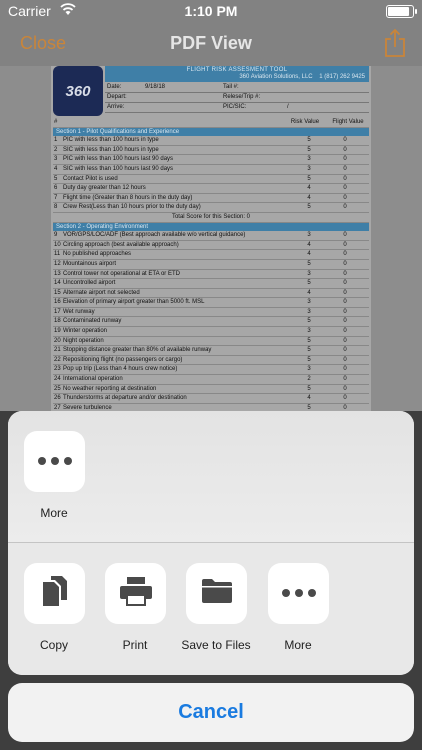  Describe the element at coordinates (102, 226) in the screenshot. I see `section-title: Section 2 - Operating Environment` at that location.